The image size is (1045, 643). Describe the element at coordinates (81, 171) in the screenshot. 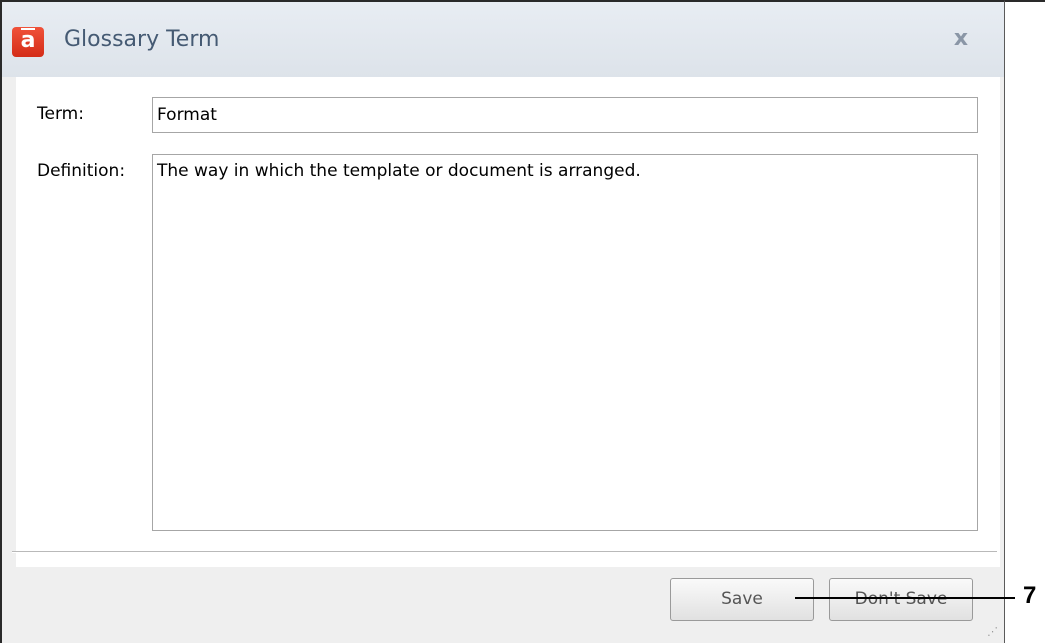

I see `definition-label: Definition:` at that location.